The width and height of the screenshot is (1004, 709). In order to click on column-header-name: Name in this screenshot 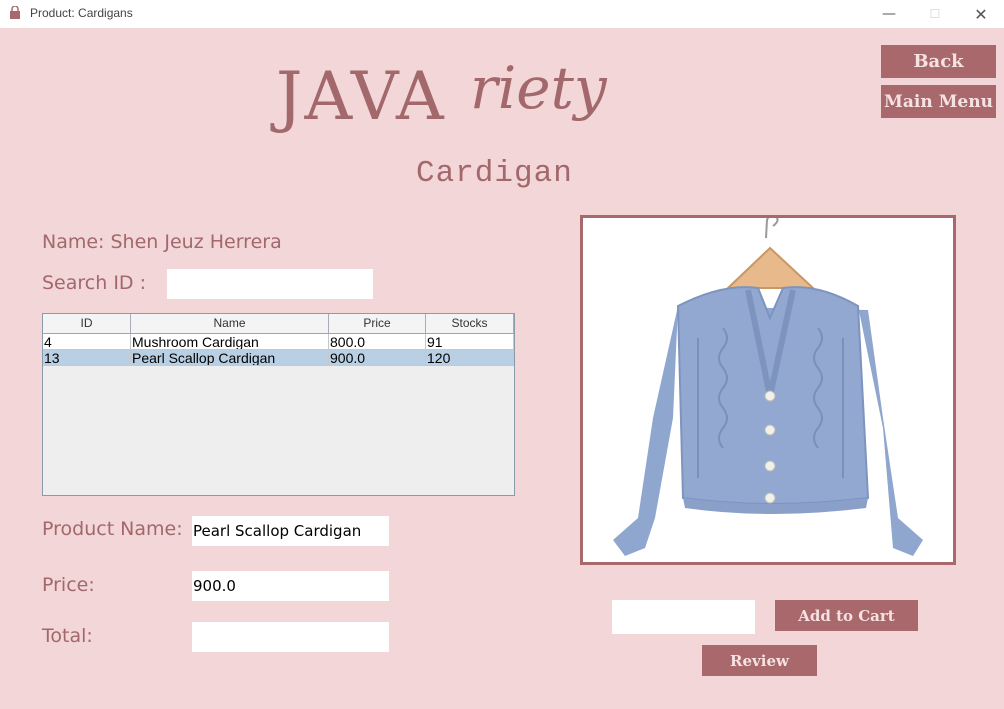, I will do `click(230, 323)`.